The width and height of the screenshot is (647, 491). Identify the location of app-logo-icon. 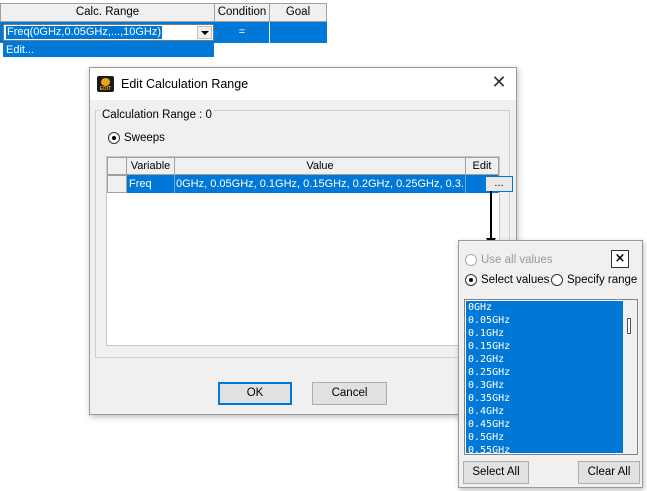
(105, 84).